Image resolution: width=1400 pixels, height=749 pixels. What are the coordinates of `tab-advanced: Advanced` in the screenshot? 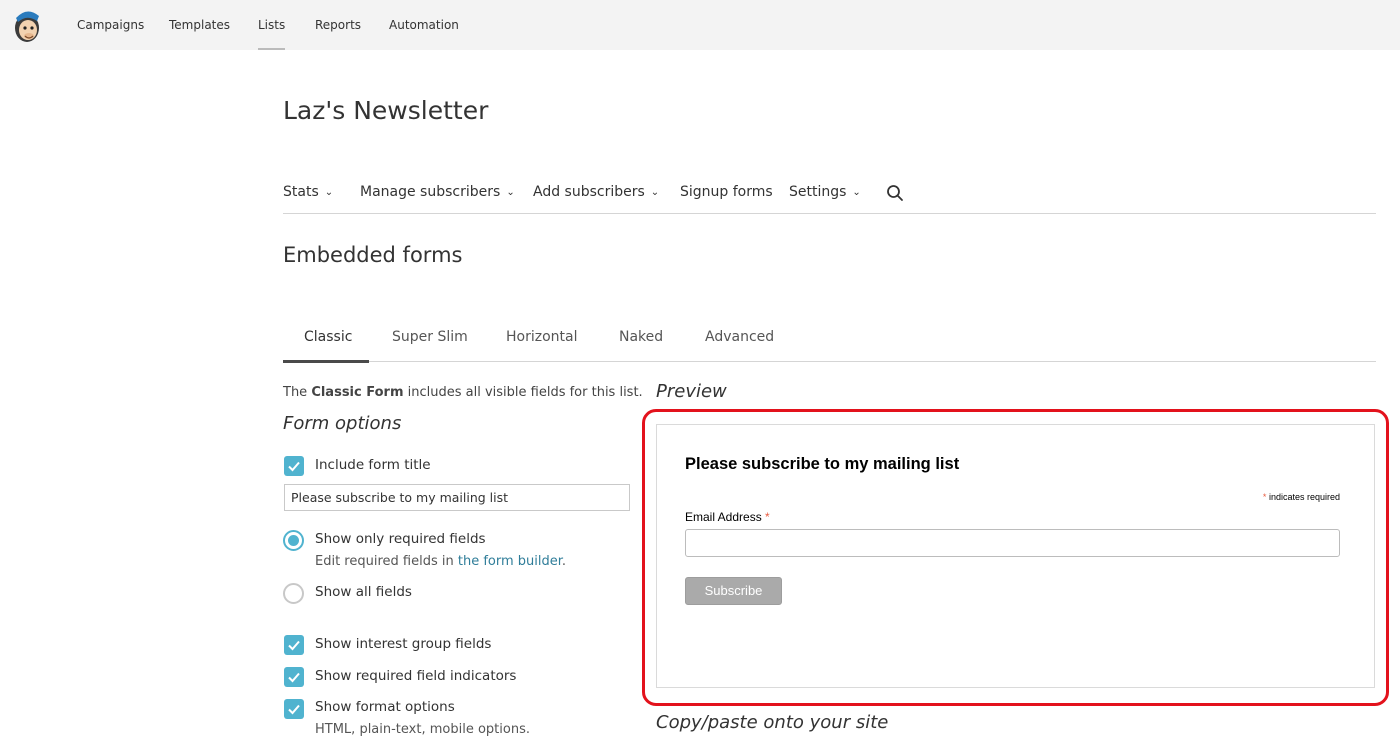 It's located at (739, 337).